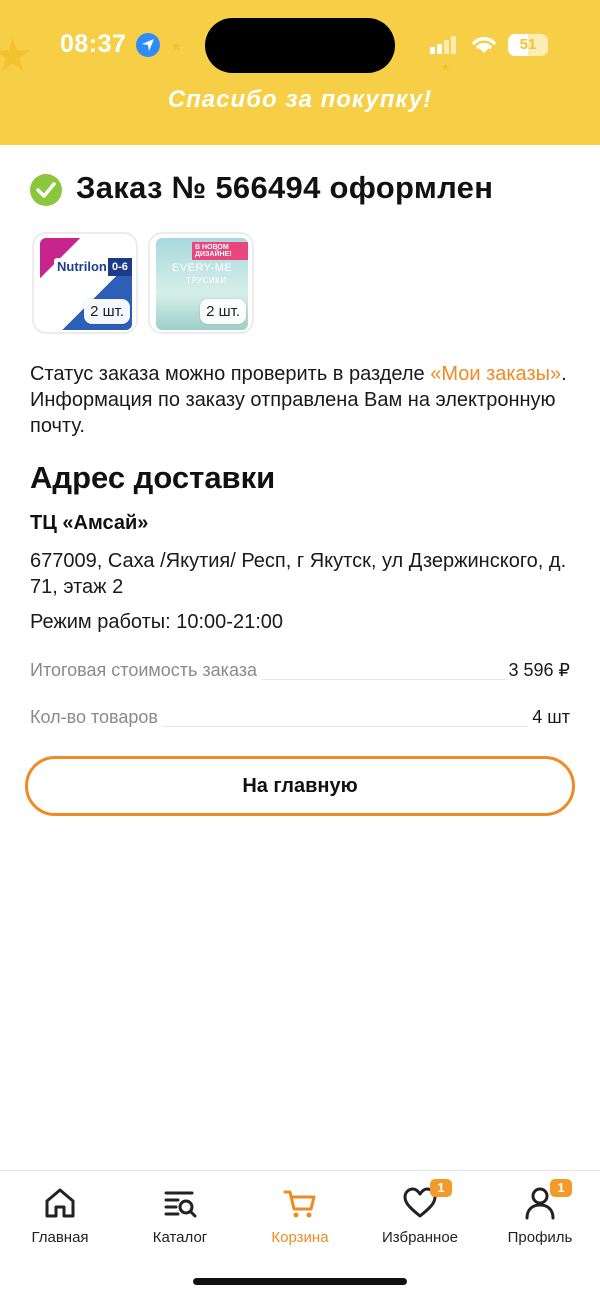 Image resolution: width=600 pixels, height=1300 pixels. What do you see at coordinates (444, 47) in the screenshot?
I see `signal-icon` at bounding box center [444, 47].